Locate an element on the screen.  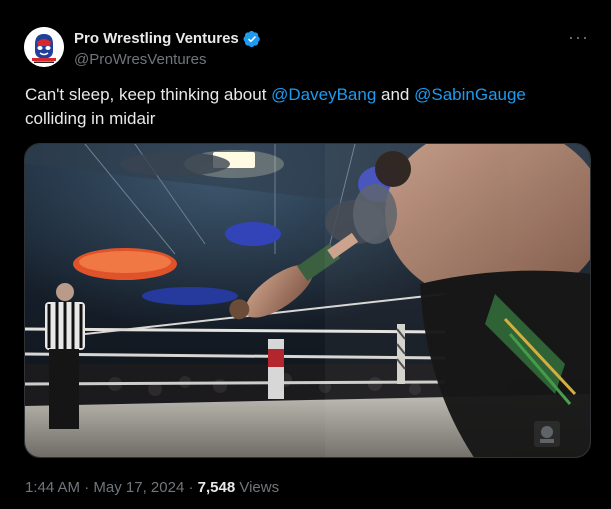
tweet-date: May 17, 2024 is located at coordinates (138, 487).